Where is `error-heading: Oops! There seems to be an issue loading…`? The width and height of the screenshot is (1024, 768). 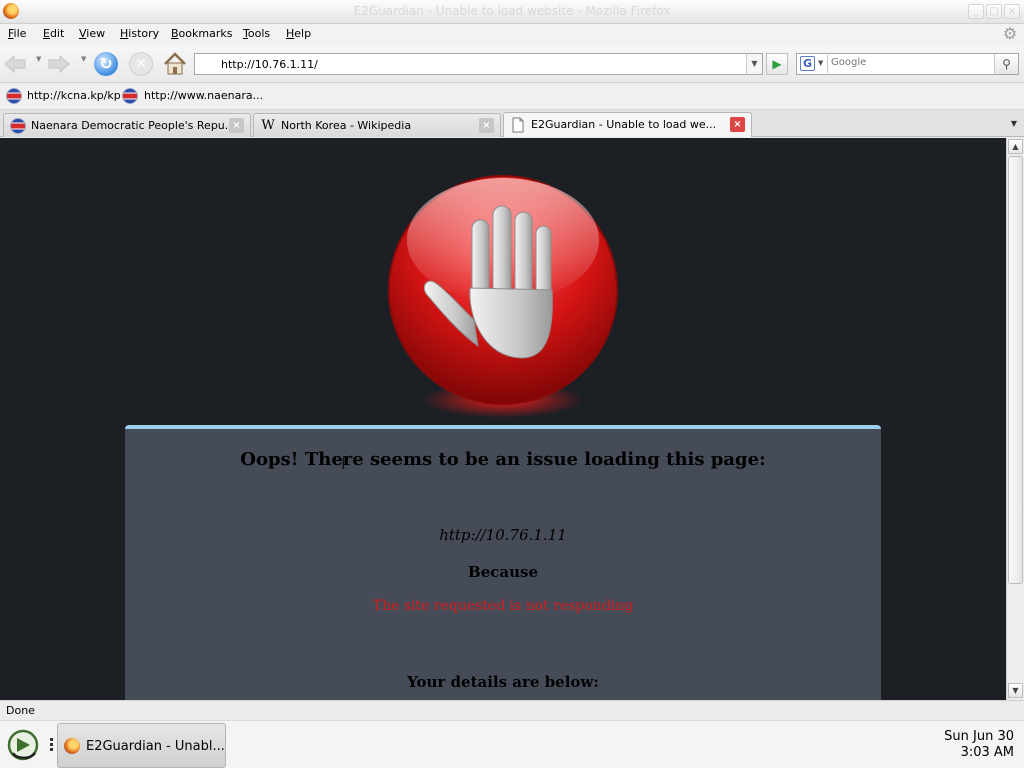 error-heading: Oops! There seems to be an issue loading… is located at coordinates (503, 459).